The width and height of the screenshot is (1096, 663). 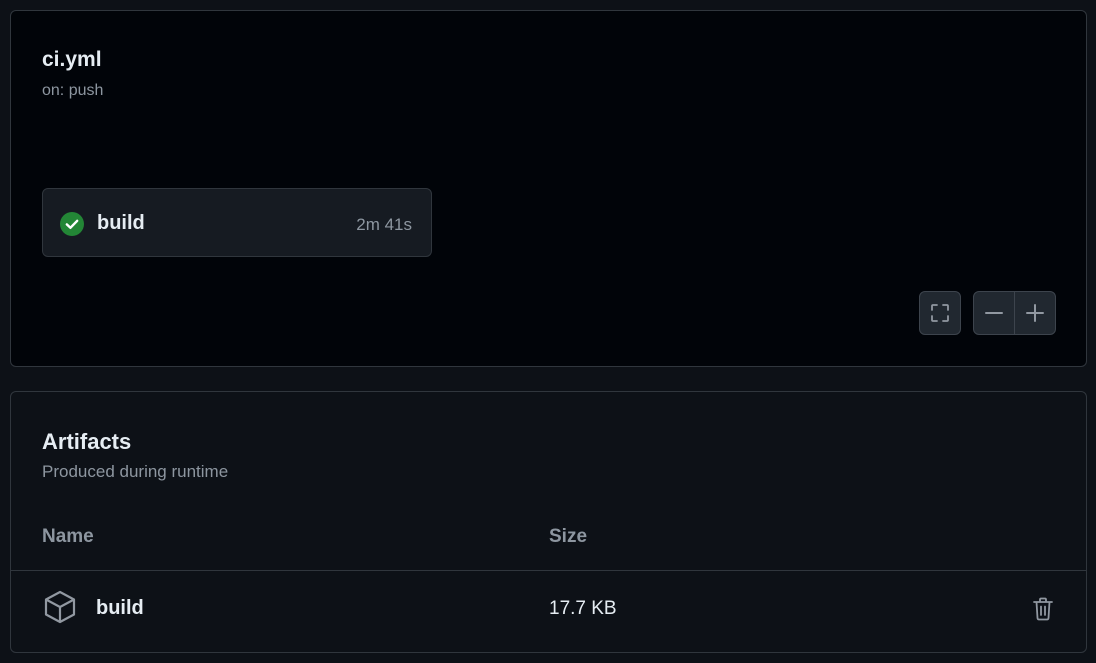 I want to click on delete-artifact-button, so click(x=1043, y=609).